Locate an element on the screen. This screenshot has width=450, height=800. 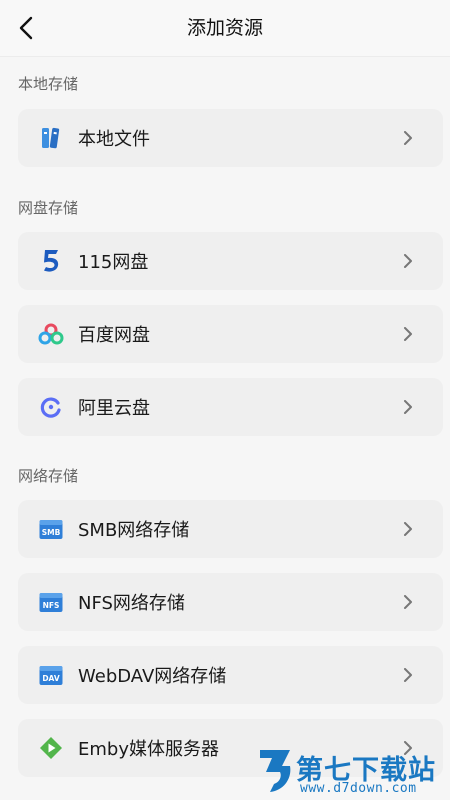
webdav-icon: DAV is located at coordinates (51, 675).